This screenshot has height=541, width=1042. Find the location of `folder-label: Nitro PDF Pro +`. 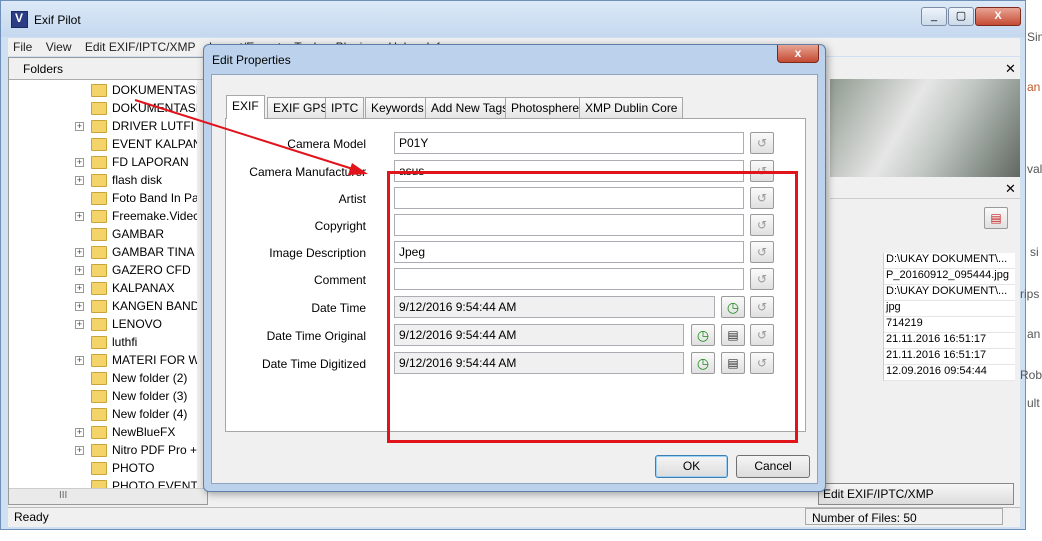

folder-label: Nitro PDF Pro + is located at coordinates (155, 450).